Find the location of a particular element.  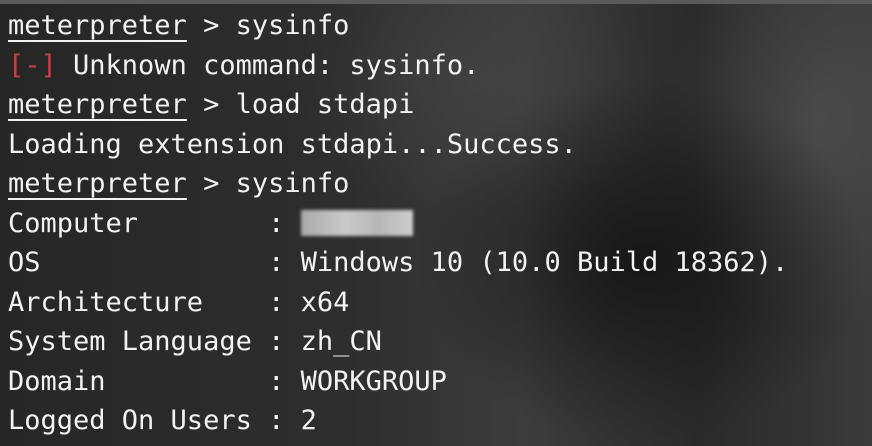

sysinfo-architecture: Architecture : x64 is located at coordinates (398, 303).